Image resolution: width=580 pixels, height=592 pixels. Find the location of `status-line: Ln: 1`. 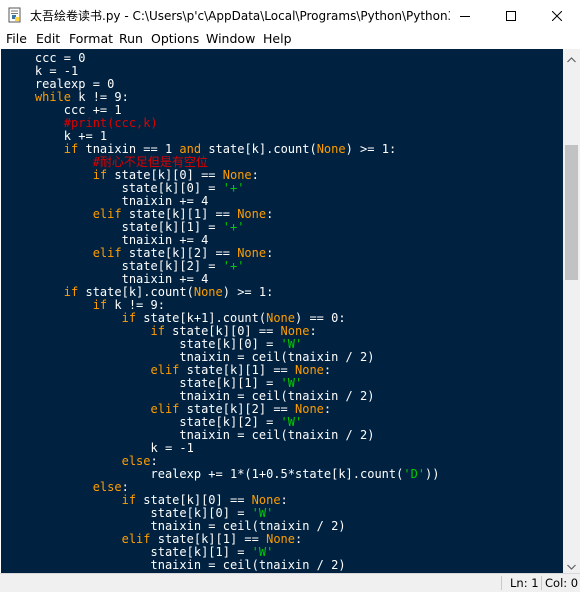

status-line: Ln: 1 is located at coordinates (524, 583).